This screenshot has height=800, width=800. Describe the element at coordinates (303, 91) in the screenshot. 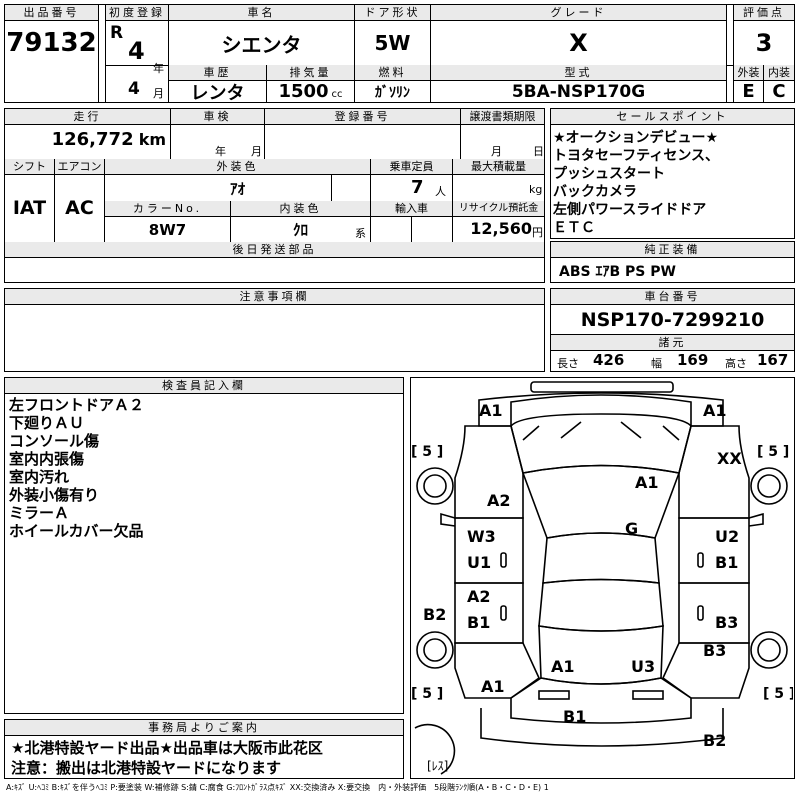

I see `displacement: 1500` at that location.